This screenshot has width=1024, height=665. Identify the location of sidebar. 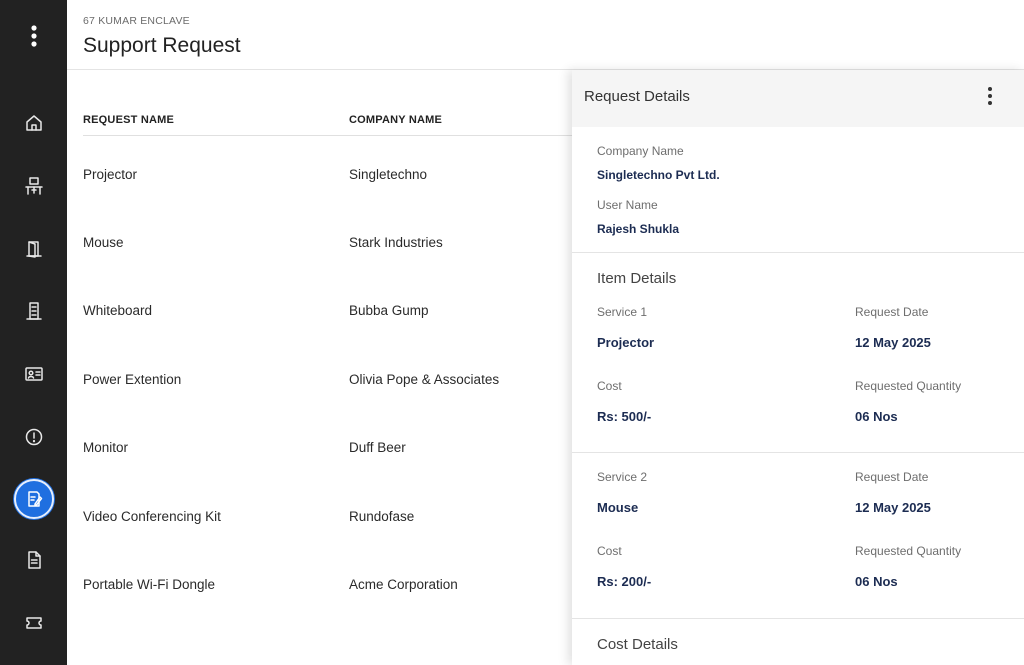
(33, 332).